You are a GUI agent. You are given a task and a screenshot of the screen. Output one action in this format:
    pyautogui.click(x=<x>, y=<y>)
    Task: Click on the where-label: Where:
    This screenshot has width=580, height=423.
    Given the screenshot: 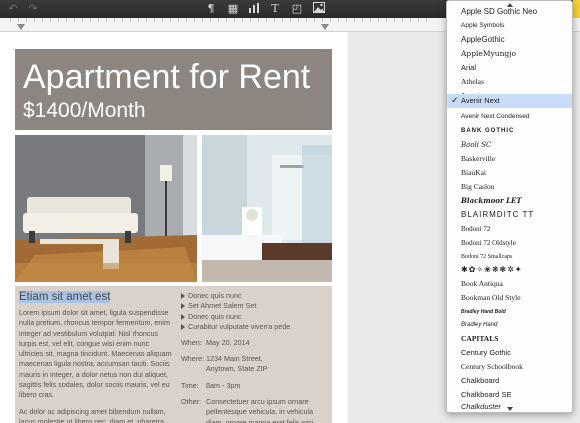 What is the action you would take?
    pyautogui.click(x=193, y=358)
    